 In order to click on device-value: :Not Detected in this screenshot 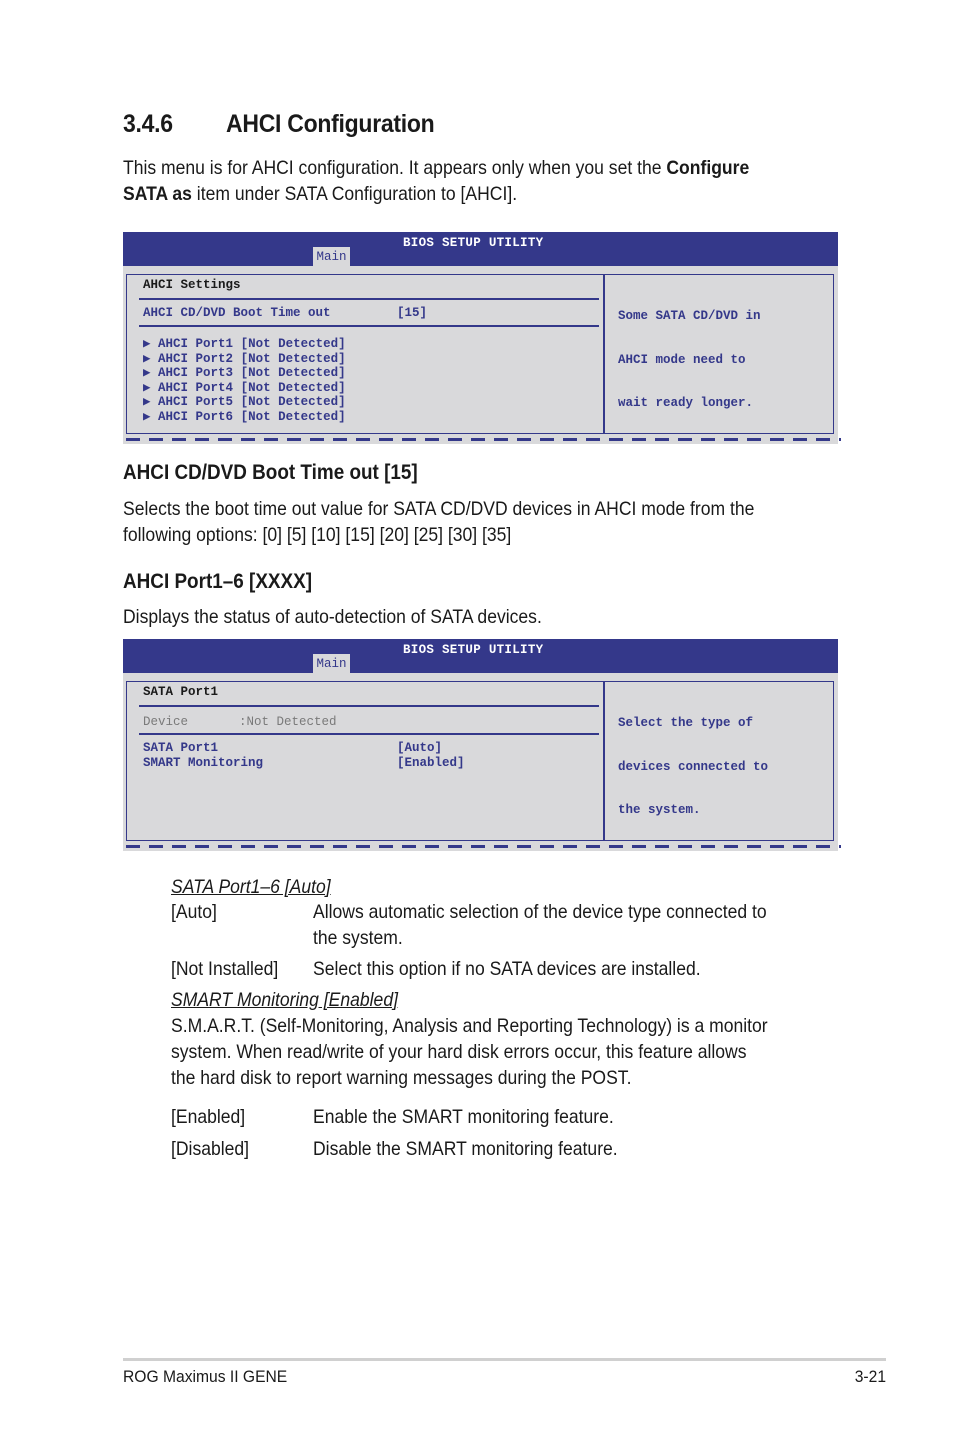, I will do `click(288, 722)`.